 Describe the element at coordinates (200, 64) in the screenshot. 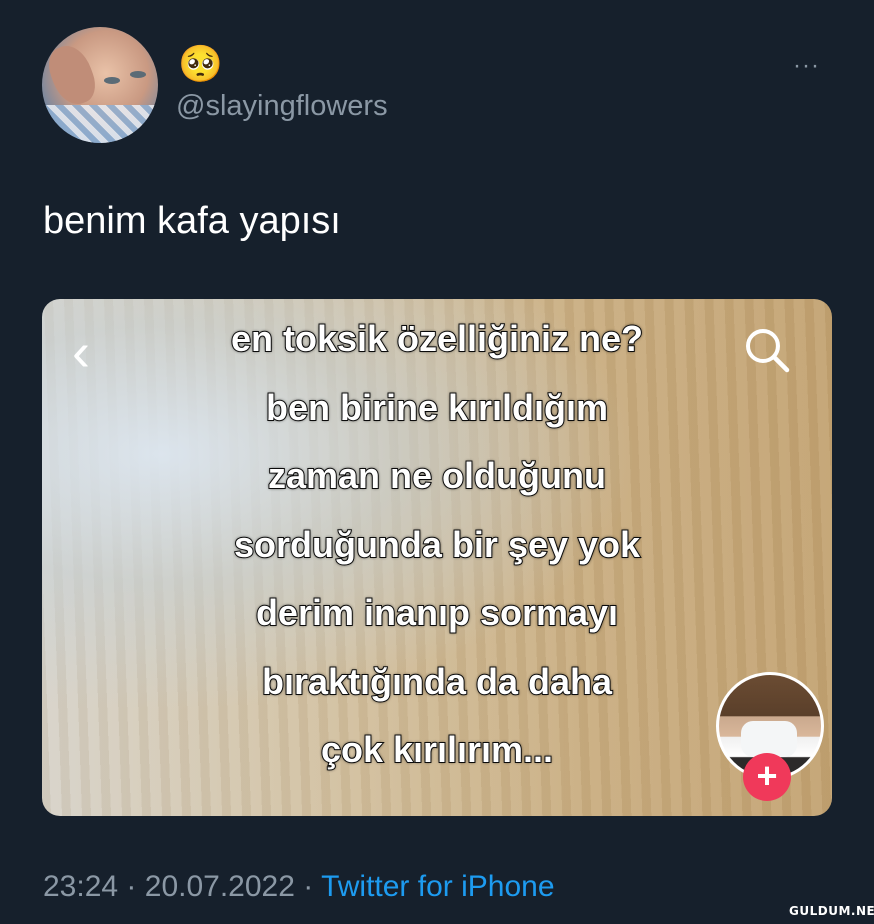

I see `display-name: 🥺` at that location.